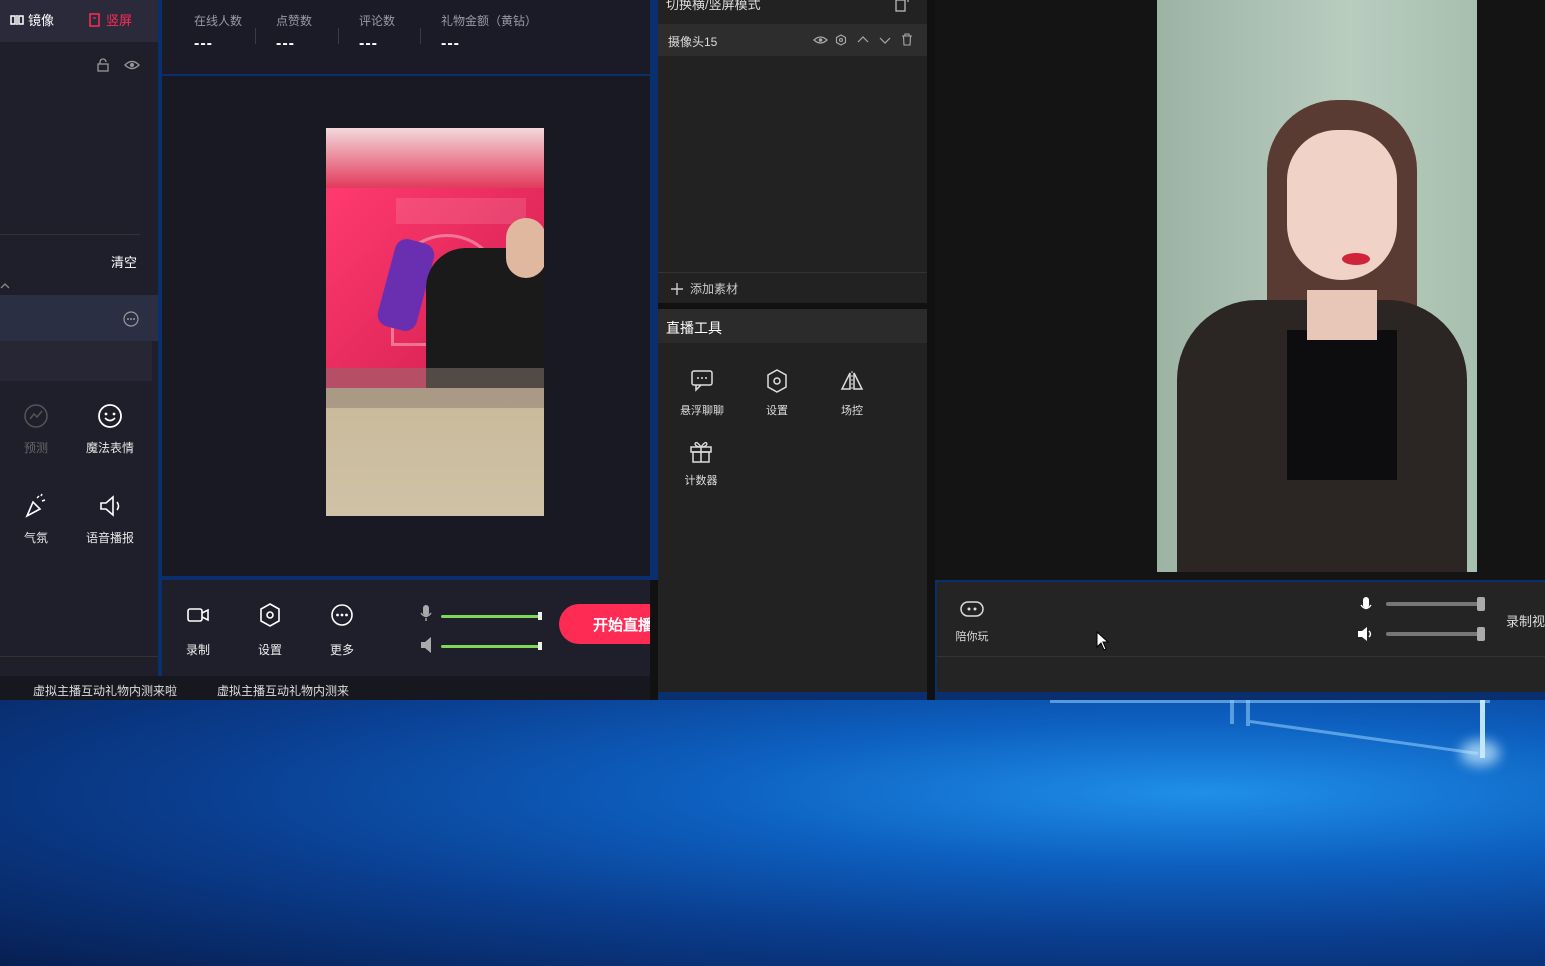 The width and height of the screenshot is (1545, 966). I want to click on source-panel, so click(792, 346).